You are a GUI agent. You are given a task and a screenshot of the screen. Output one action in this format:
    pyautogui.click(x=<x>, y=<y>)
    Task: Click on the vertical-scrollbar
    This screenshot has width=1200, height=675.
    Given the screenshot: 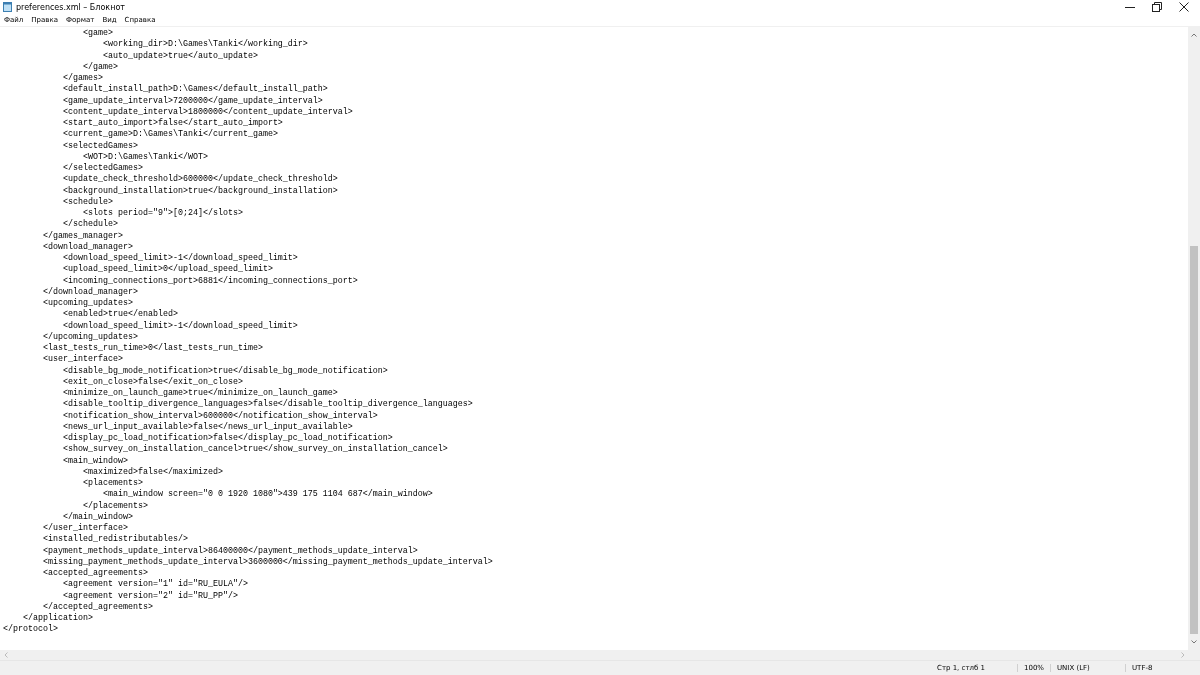 What is the action you would take?
    pyautogui.click(x=1194, y=338)
    